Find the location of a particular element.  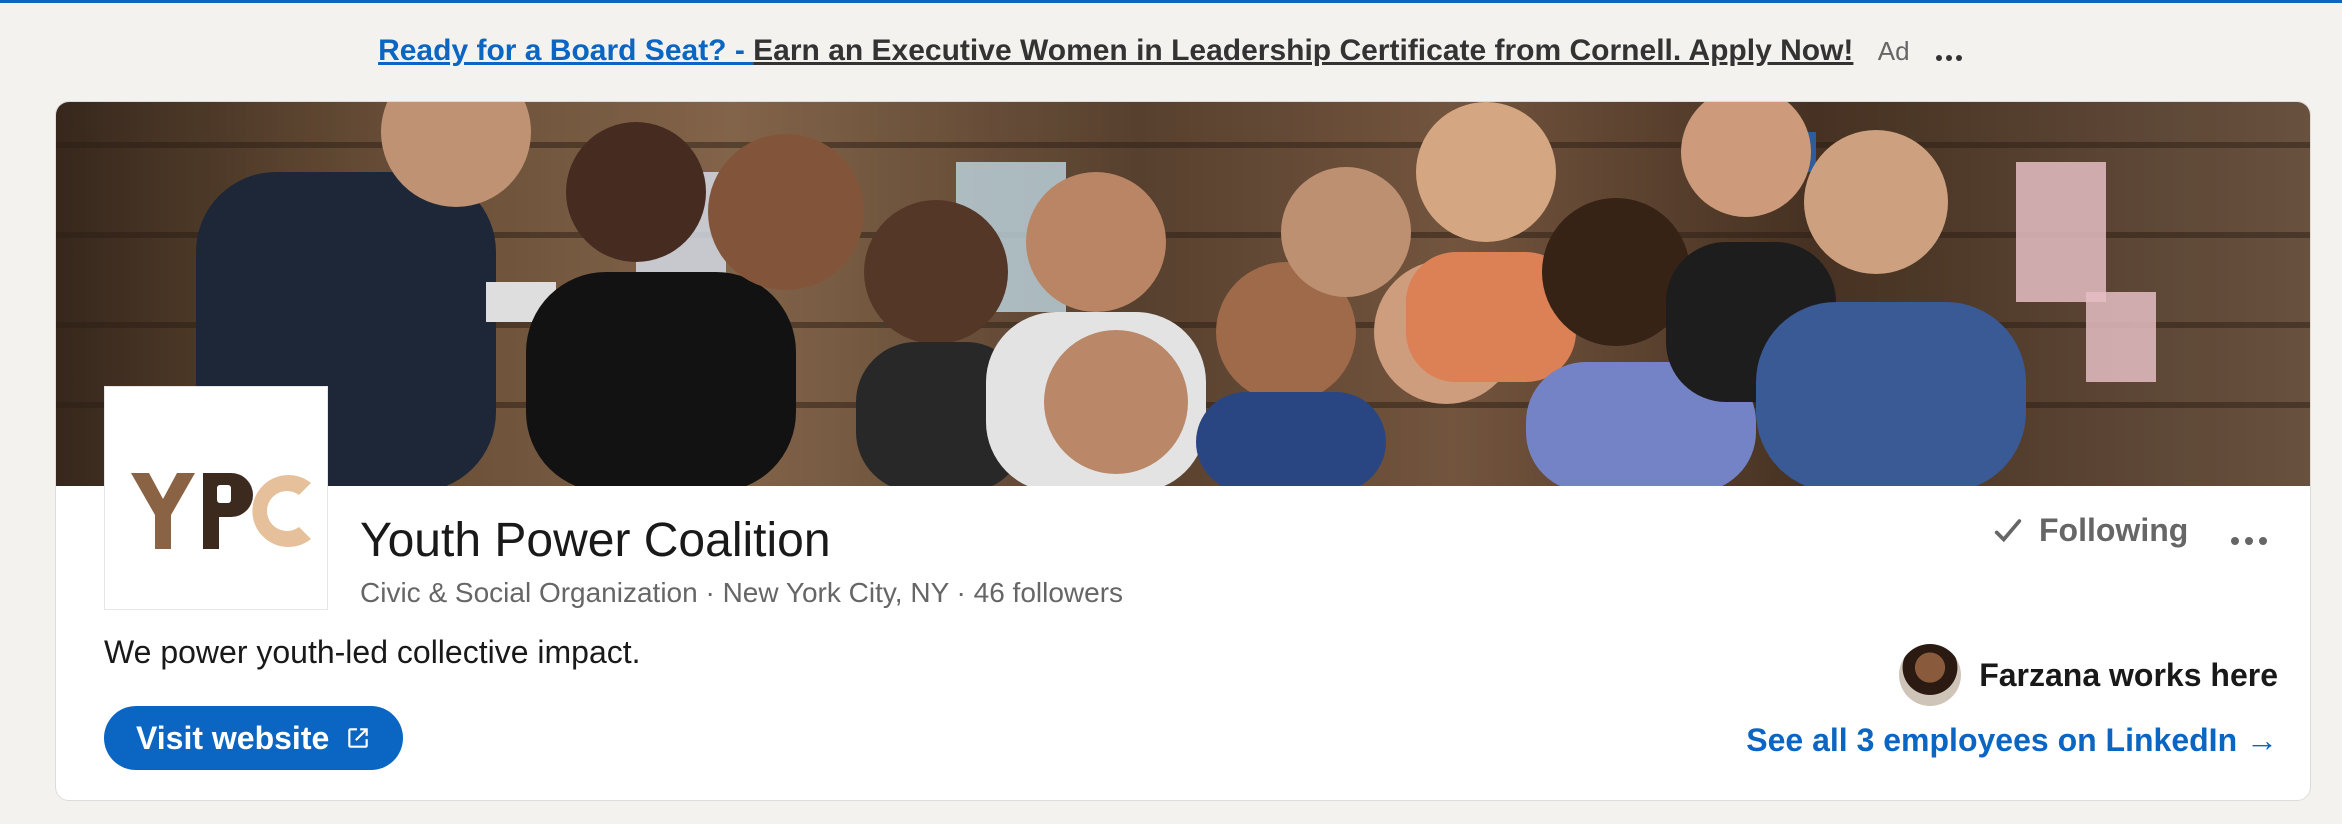

ad-label: Ad is located at coordinates (1893, 51).